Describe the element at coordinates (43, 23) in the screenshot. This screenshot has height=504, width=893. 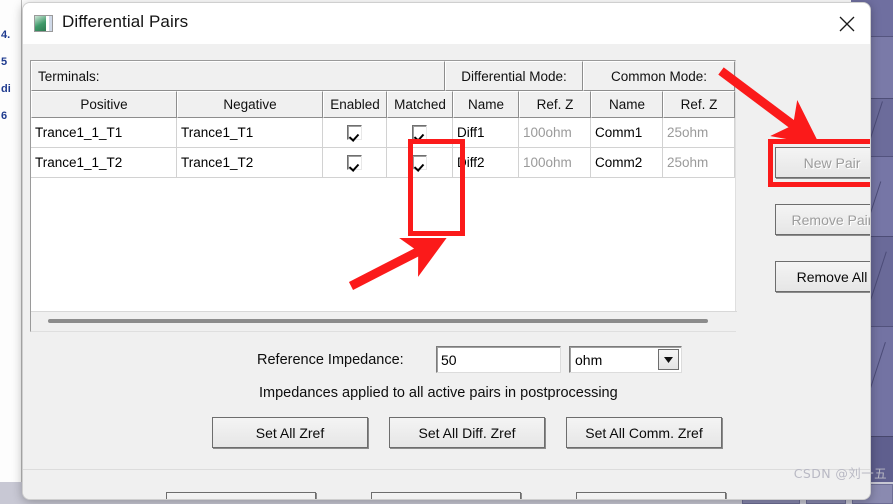
I see `app-window-icon` at that location.